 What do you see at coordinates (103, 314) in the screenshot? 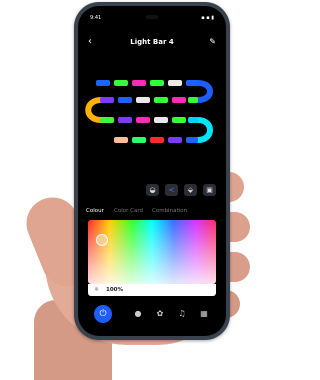
I see `power-button: ⏻` at bounding box center [103, 314].